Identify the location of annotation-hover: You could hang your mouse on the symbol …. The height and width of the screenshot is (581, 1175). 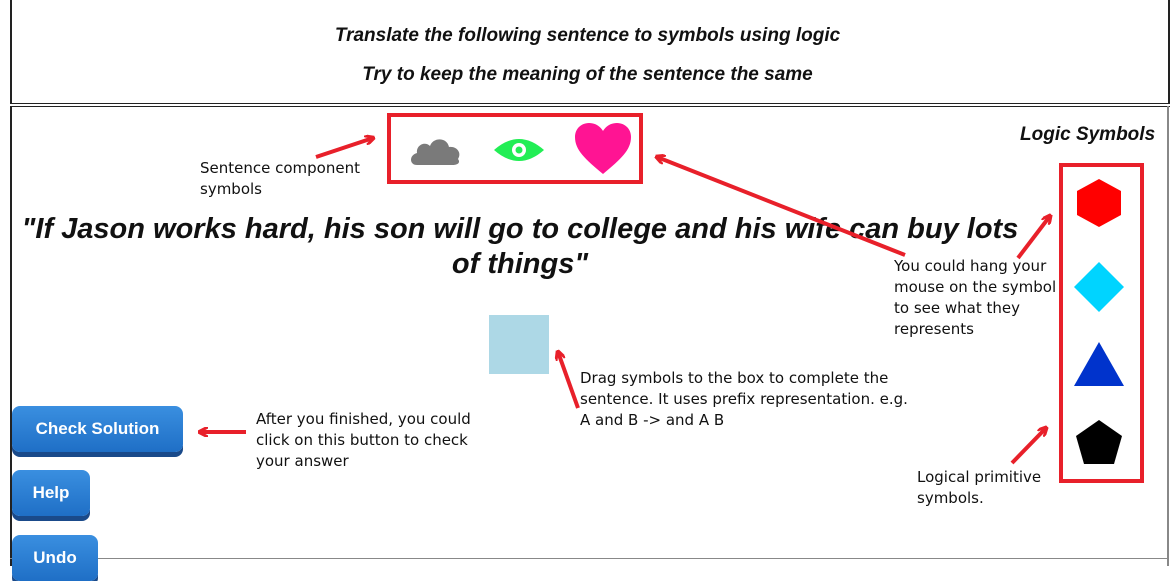
(975, 297).